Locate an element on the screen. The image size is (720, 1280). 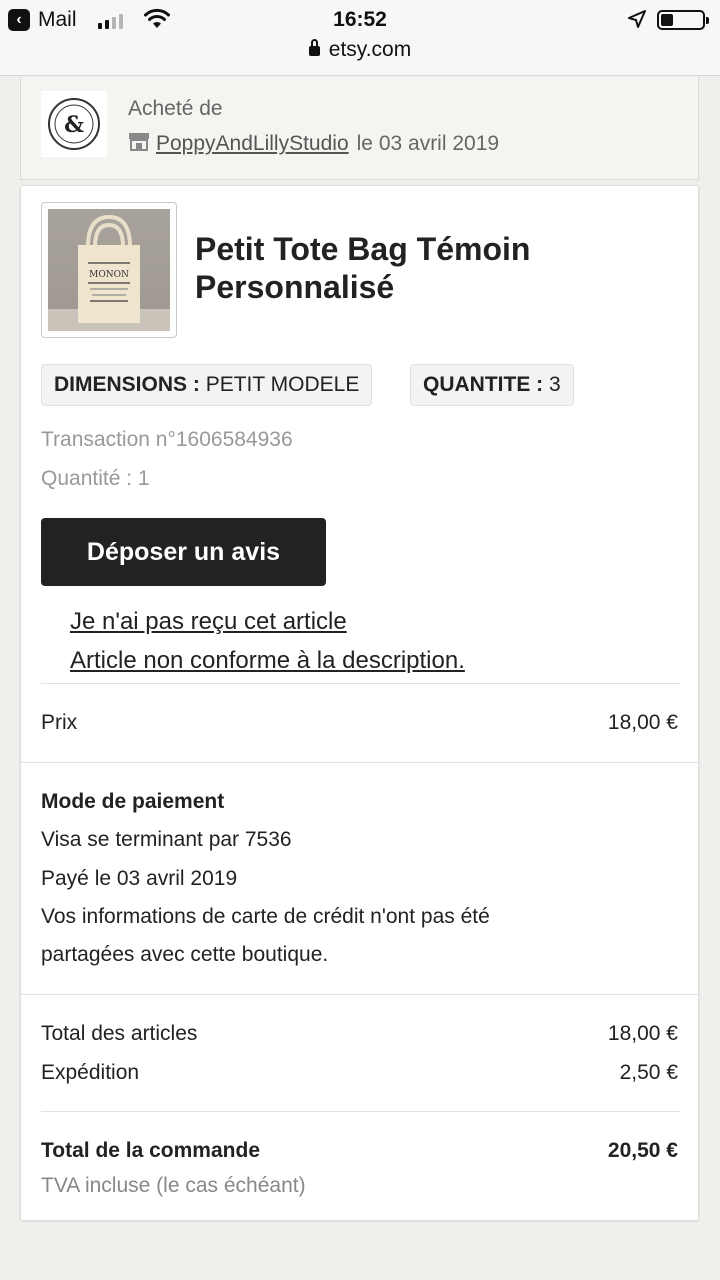
vat-note: TVA incluse (le cas échéant) is located at coordinates (173, 1185).